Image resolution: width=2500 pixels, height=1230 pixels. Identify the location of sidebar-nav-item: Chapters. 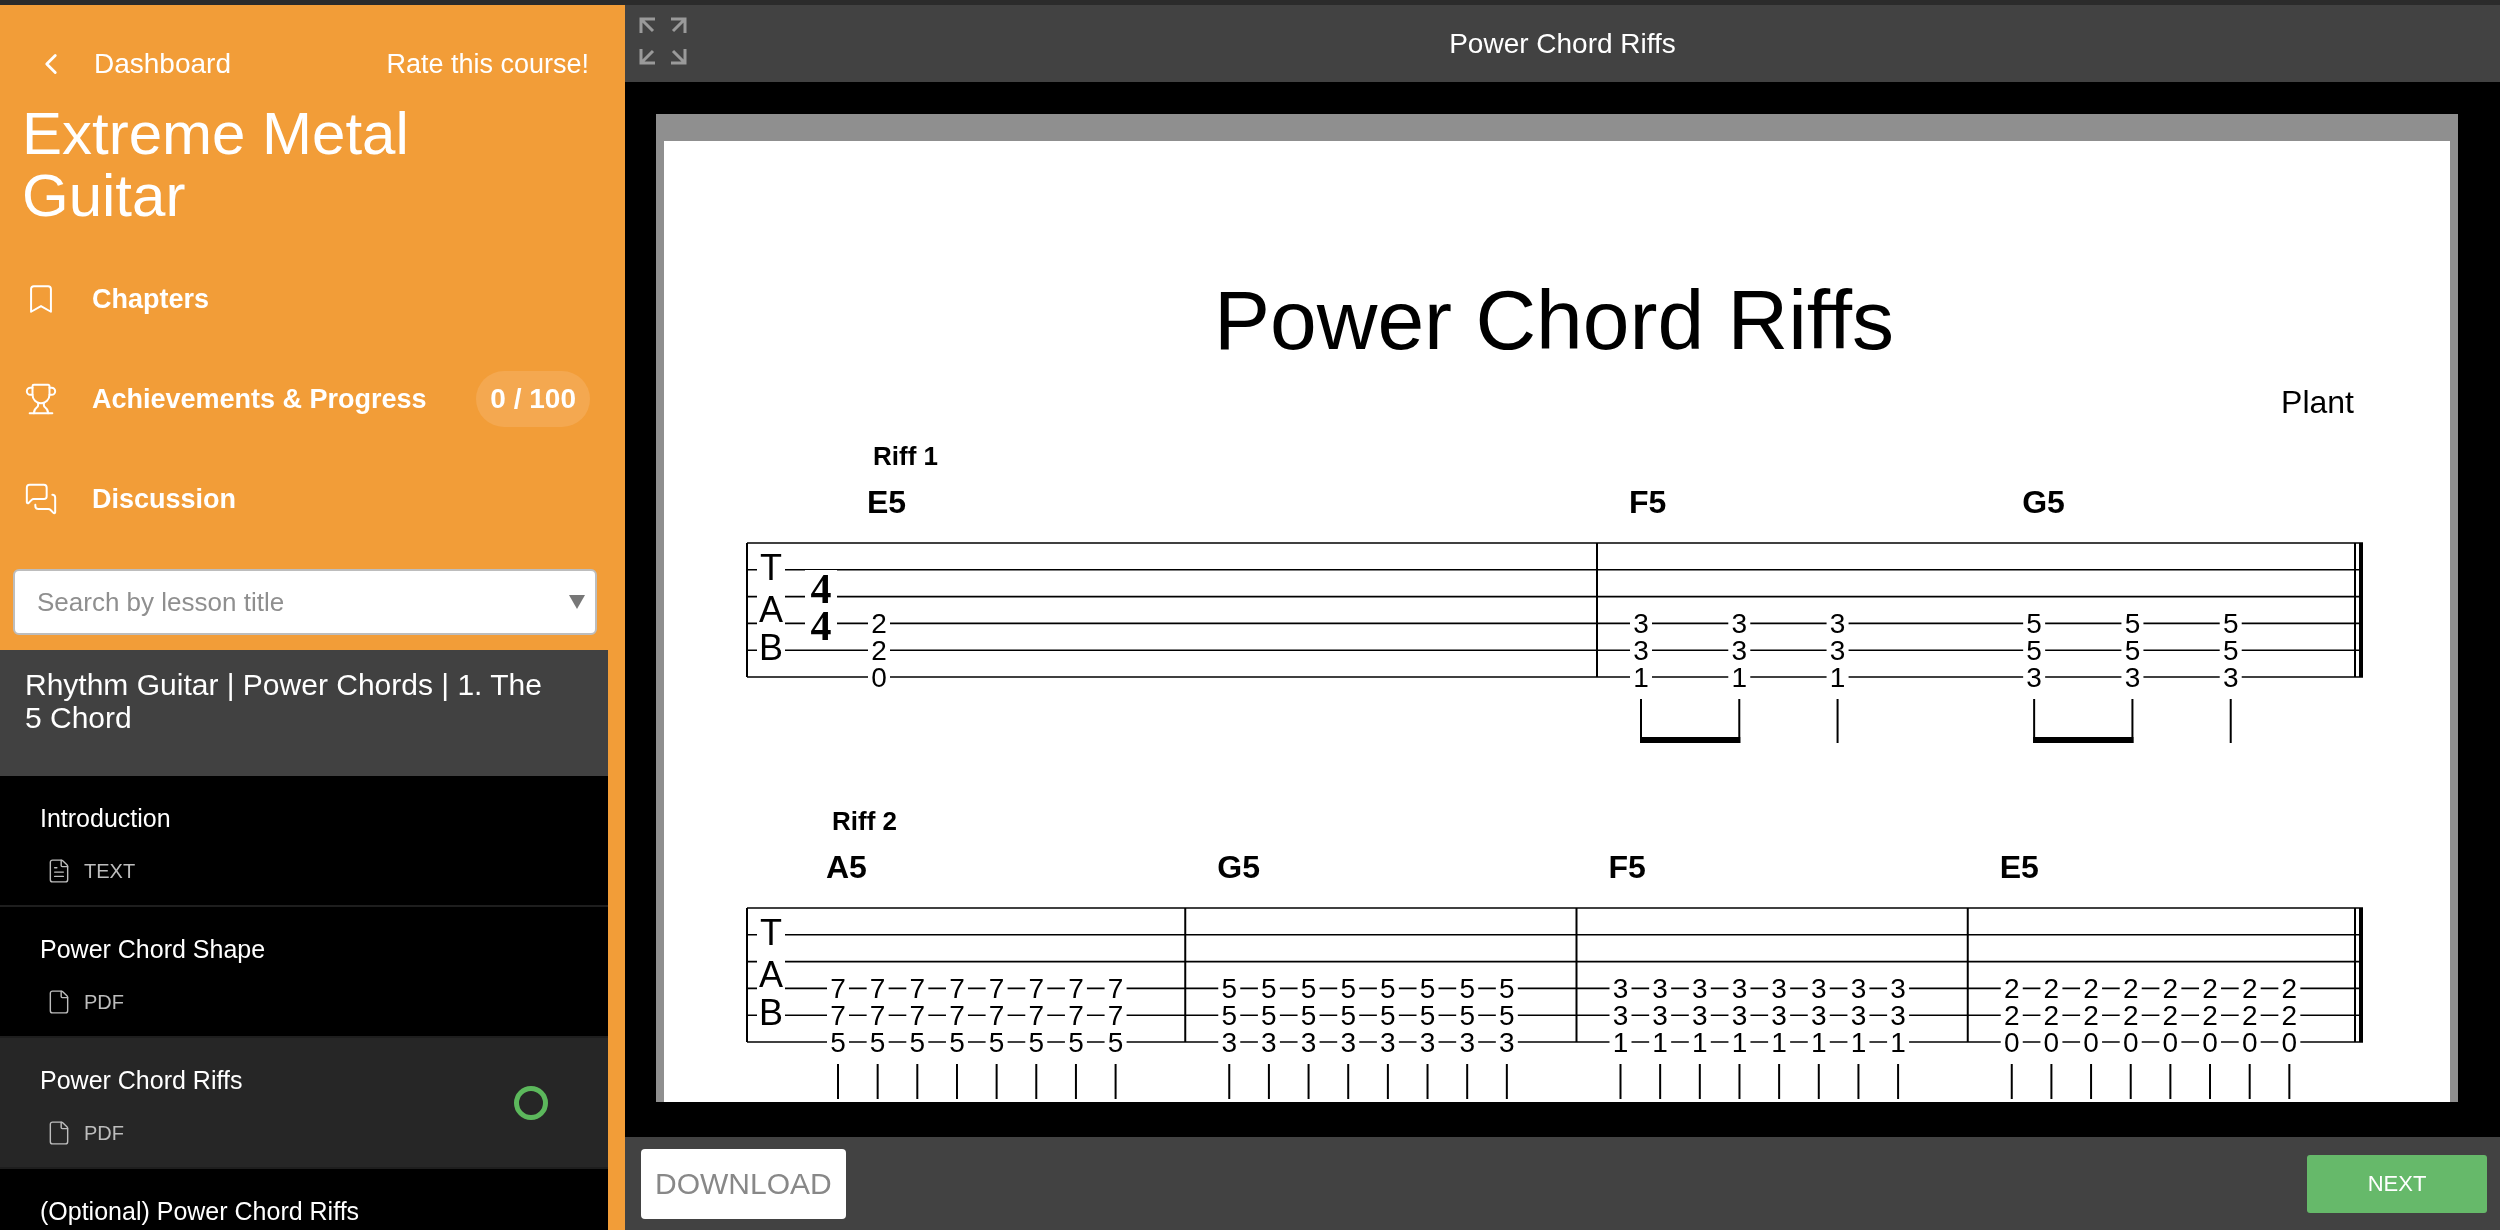
(312, 299).